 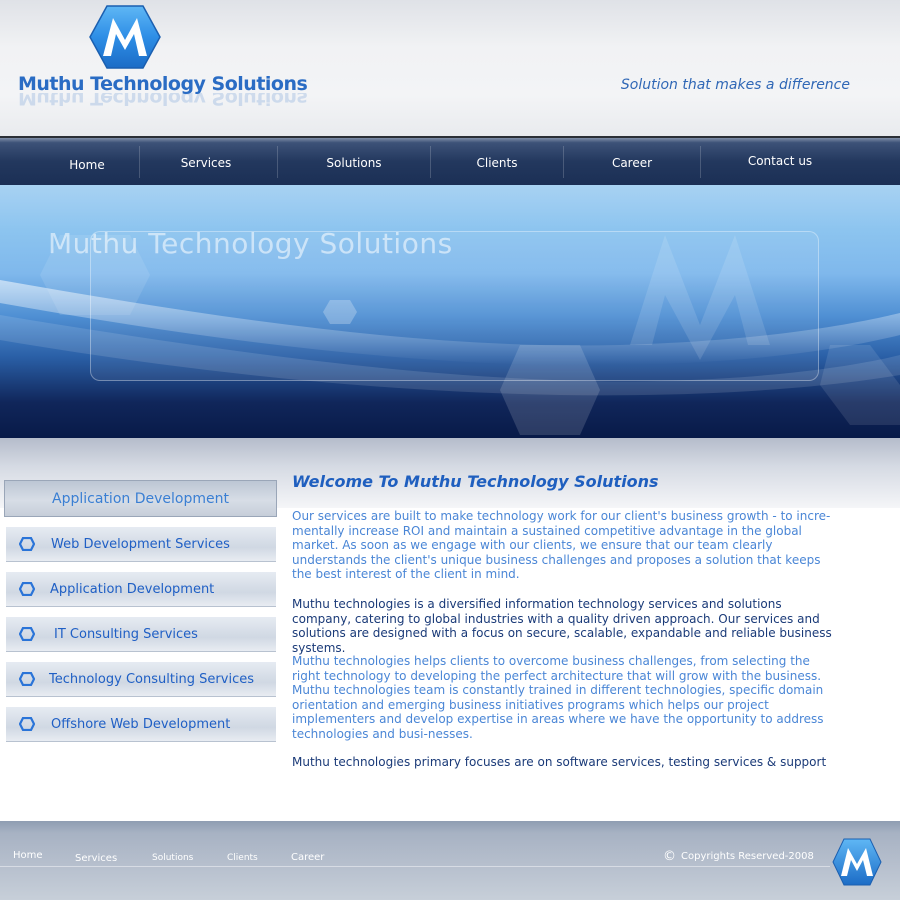 I want to click on sidebar-item-technology-consulting: Technology Consulting Services, so click(x=141, y=679).